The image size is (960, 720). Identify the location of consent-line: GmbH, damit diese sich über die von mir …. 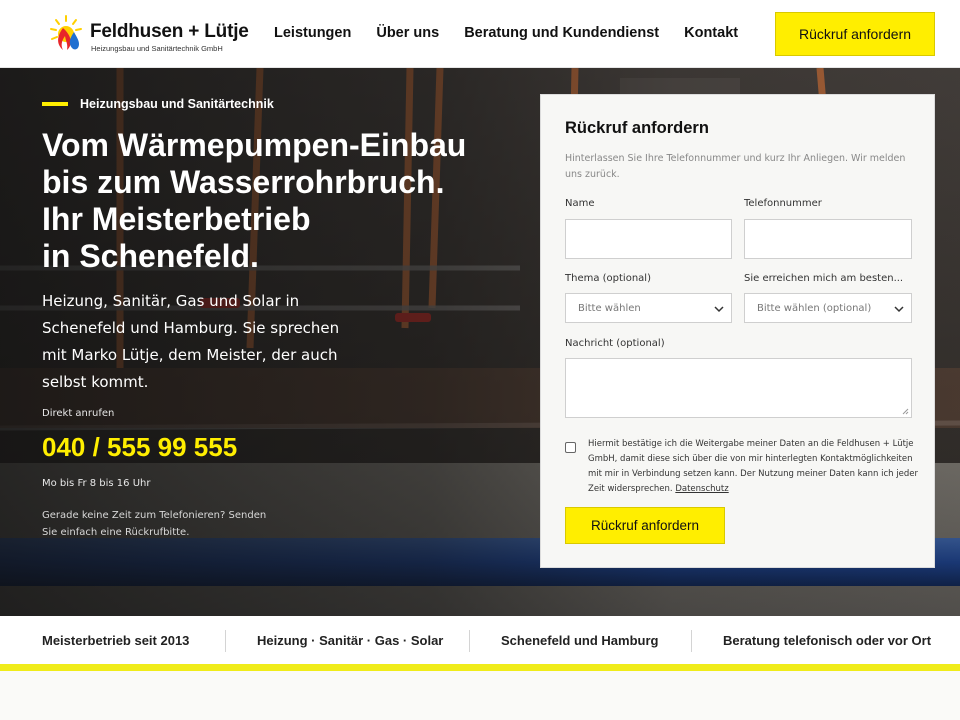
(750, 459).